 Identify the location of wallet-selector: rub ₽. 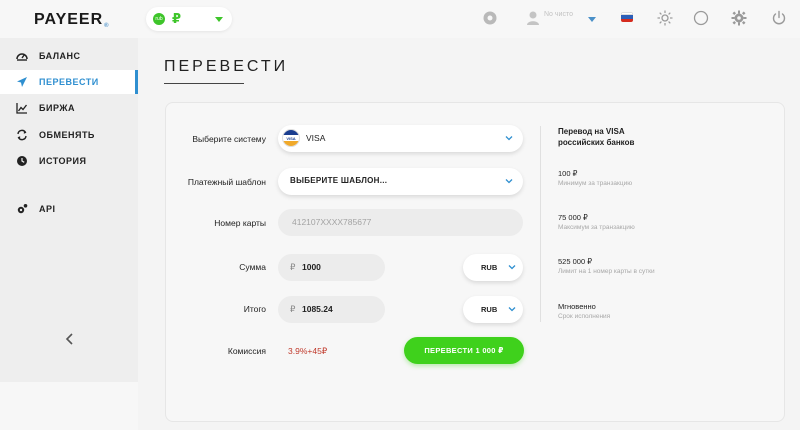
(189, 19).